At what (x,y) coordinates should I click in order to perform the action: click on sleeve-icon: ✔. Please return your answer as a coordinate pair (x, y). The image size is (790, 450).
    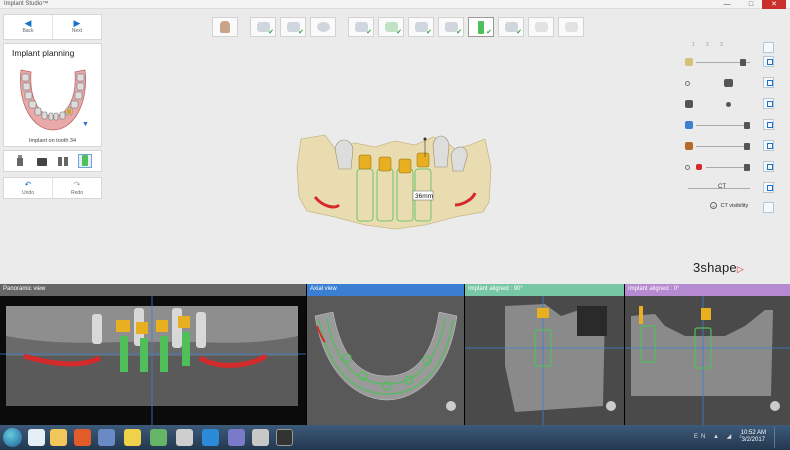
    Looking at the image, I should click on (511, 27).